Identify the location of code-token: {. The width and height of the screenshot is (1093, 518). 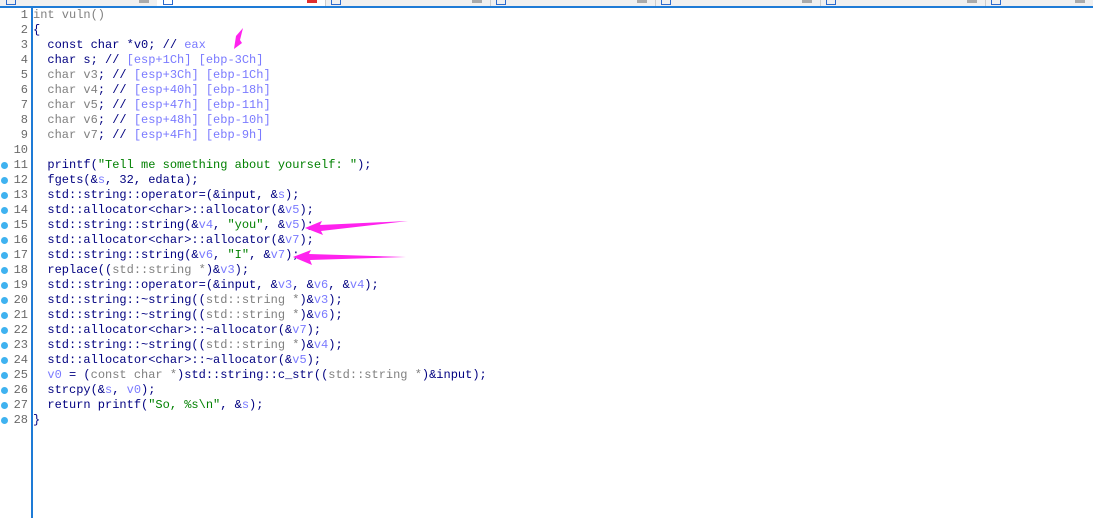
(37, 30).